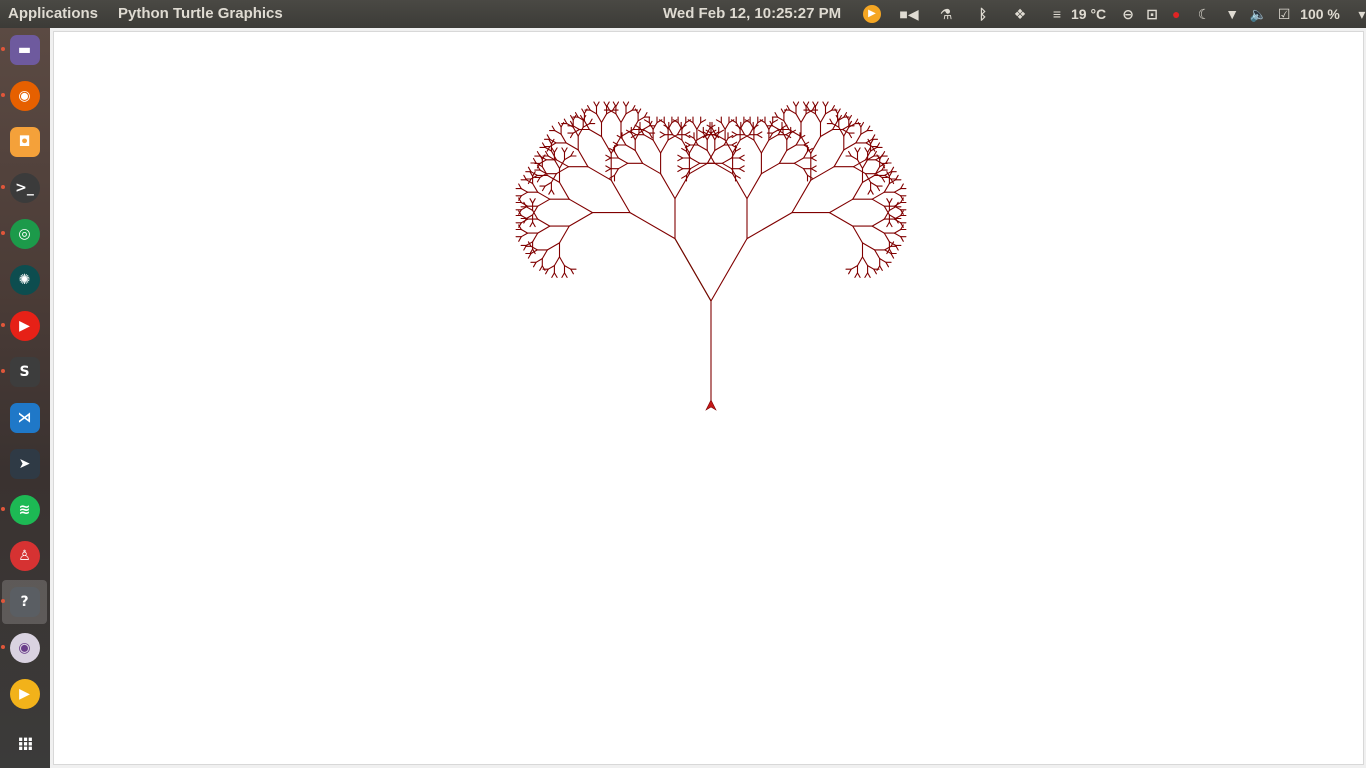 The height and width of the screenshot is (768, 1366). I want to click on weather-icon: ≡, so click(1057, 14).